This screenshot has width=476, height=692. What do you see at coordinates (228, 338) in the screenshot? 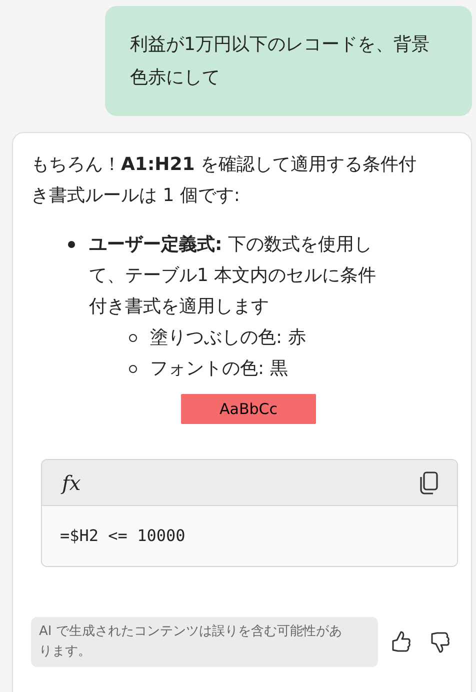
I see `rule-detail: 塗りつぶしの色: 赤` at bounding box center [228, 338].